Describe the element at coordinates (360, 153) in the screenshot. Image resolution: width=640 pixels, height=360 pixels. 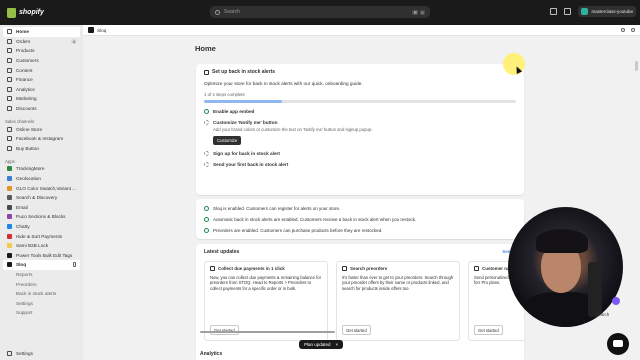
I see `step-signup-alert: Sign up for back in stock alert` at that location.